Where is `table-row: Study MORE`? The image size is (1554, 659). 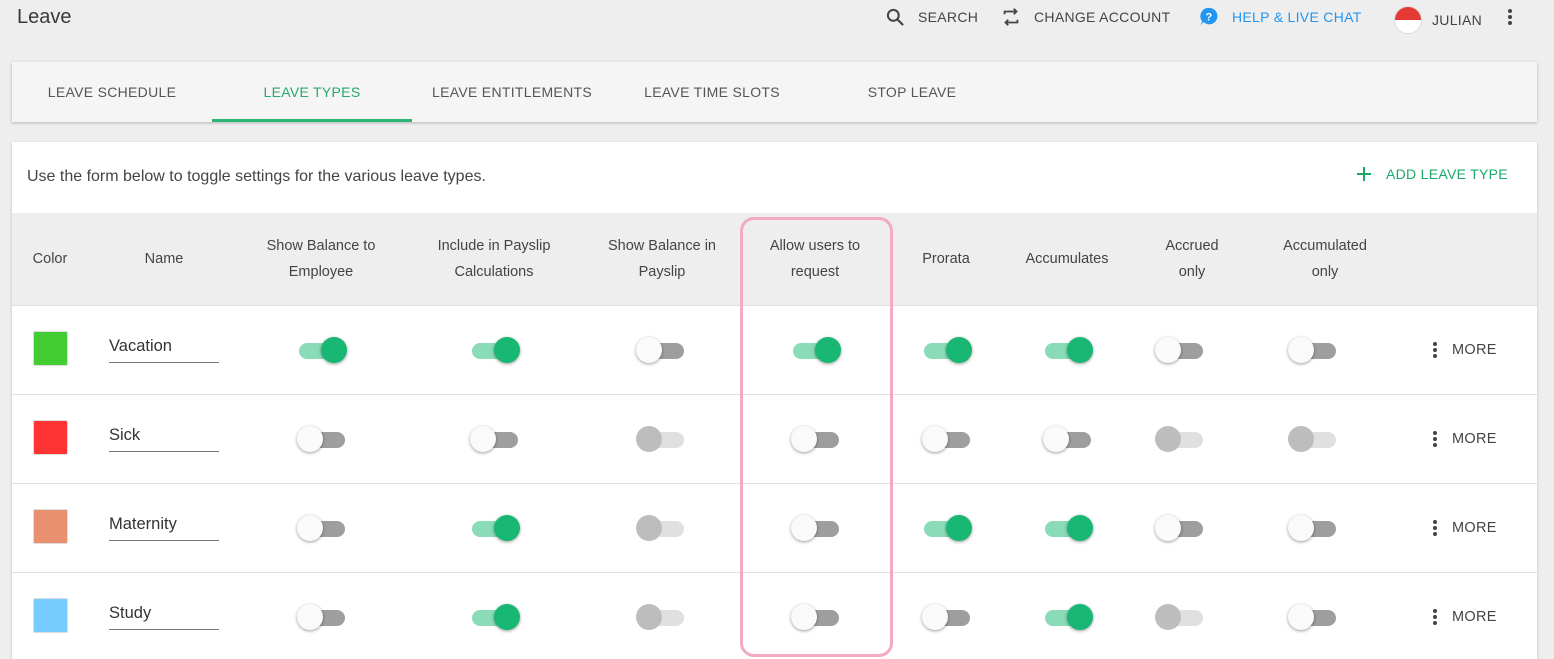
table-row: Study MORE is located at coordinates (774, 615).